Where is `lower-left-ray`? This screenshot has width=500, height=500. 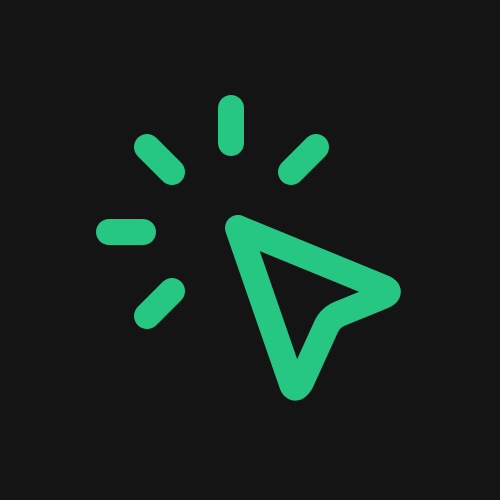
lower-left-ray is located at coordinates (159, 303).